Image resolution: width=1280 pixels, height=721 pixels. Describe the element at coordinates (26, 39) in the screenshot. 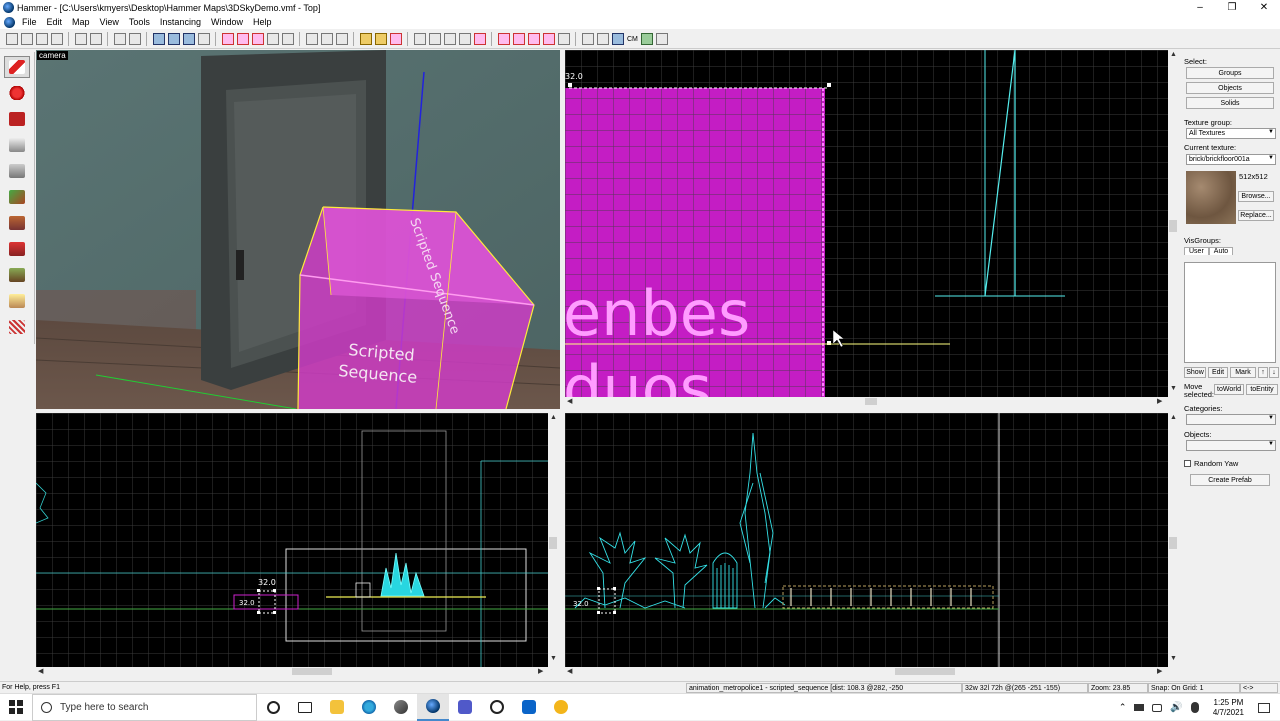

I see `smaller-grid-icon` at that location.